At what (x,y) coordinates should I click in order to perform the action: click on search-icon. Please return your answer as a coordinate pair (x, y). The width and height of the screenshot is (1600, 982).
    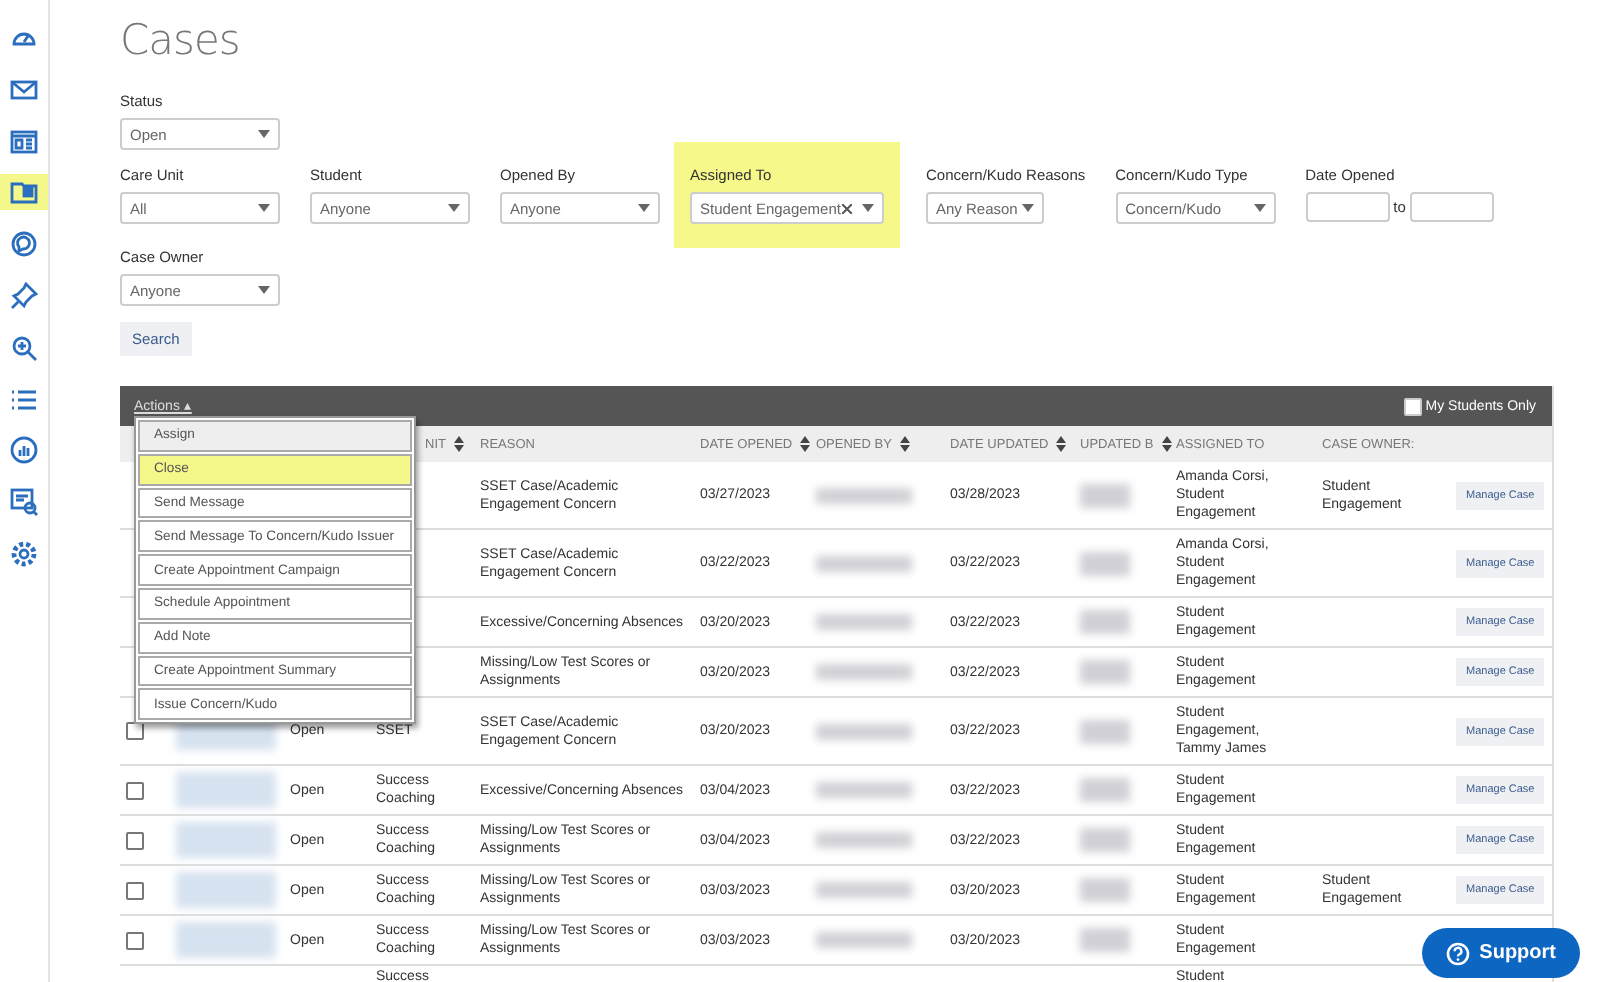
    Looking at the image, I should click on (24, 347).